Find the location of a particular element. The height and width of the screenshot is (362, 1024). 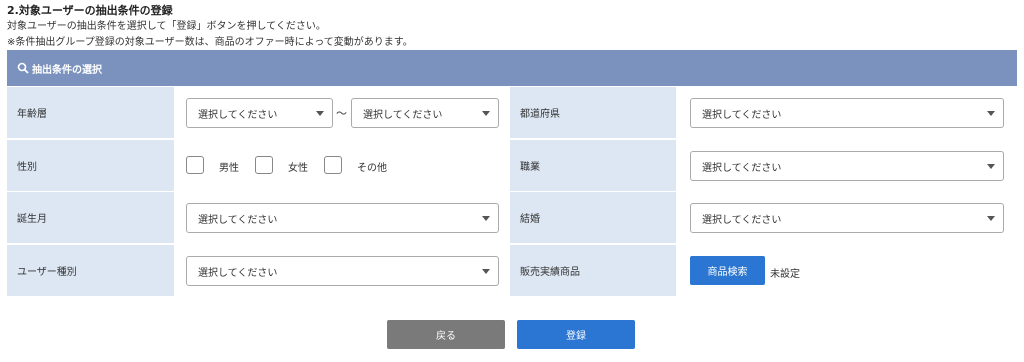

product-status-text: 未設定 is located at coordinates (785, 274).